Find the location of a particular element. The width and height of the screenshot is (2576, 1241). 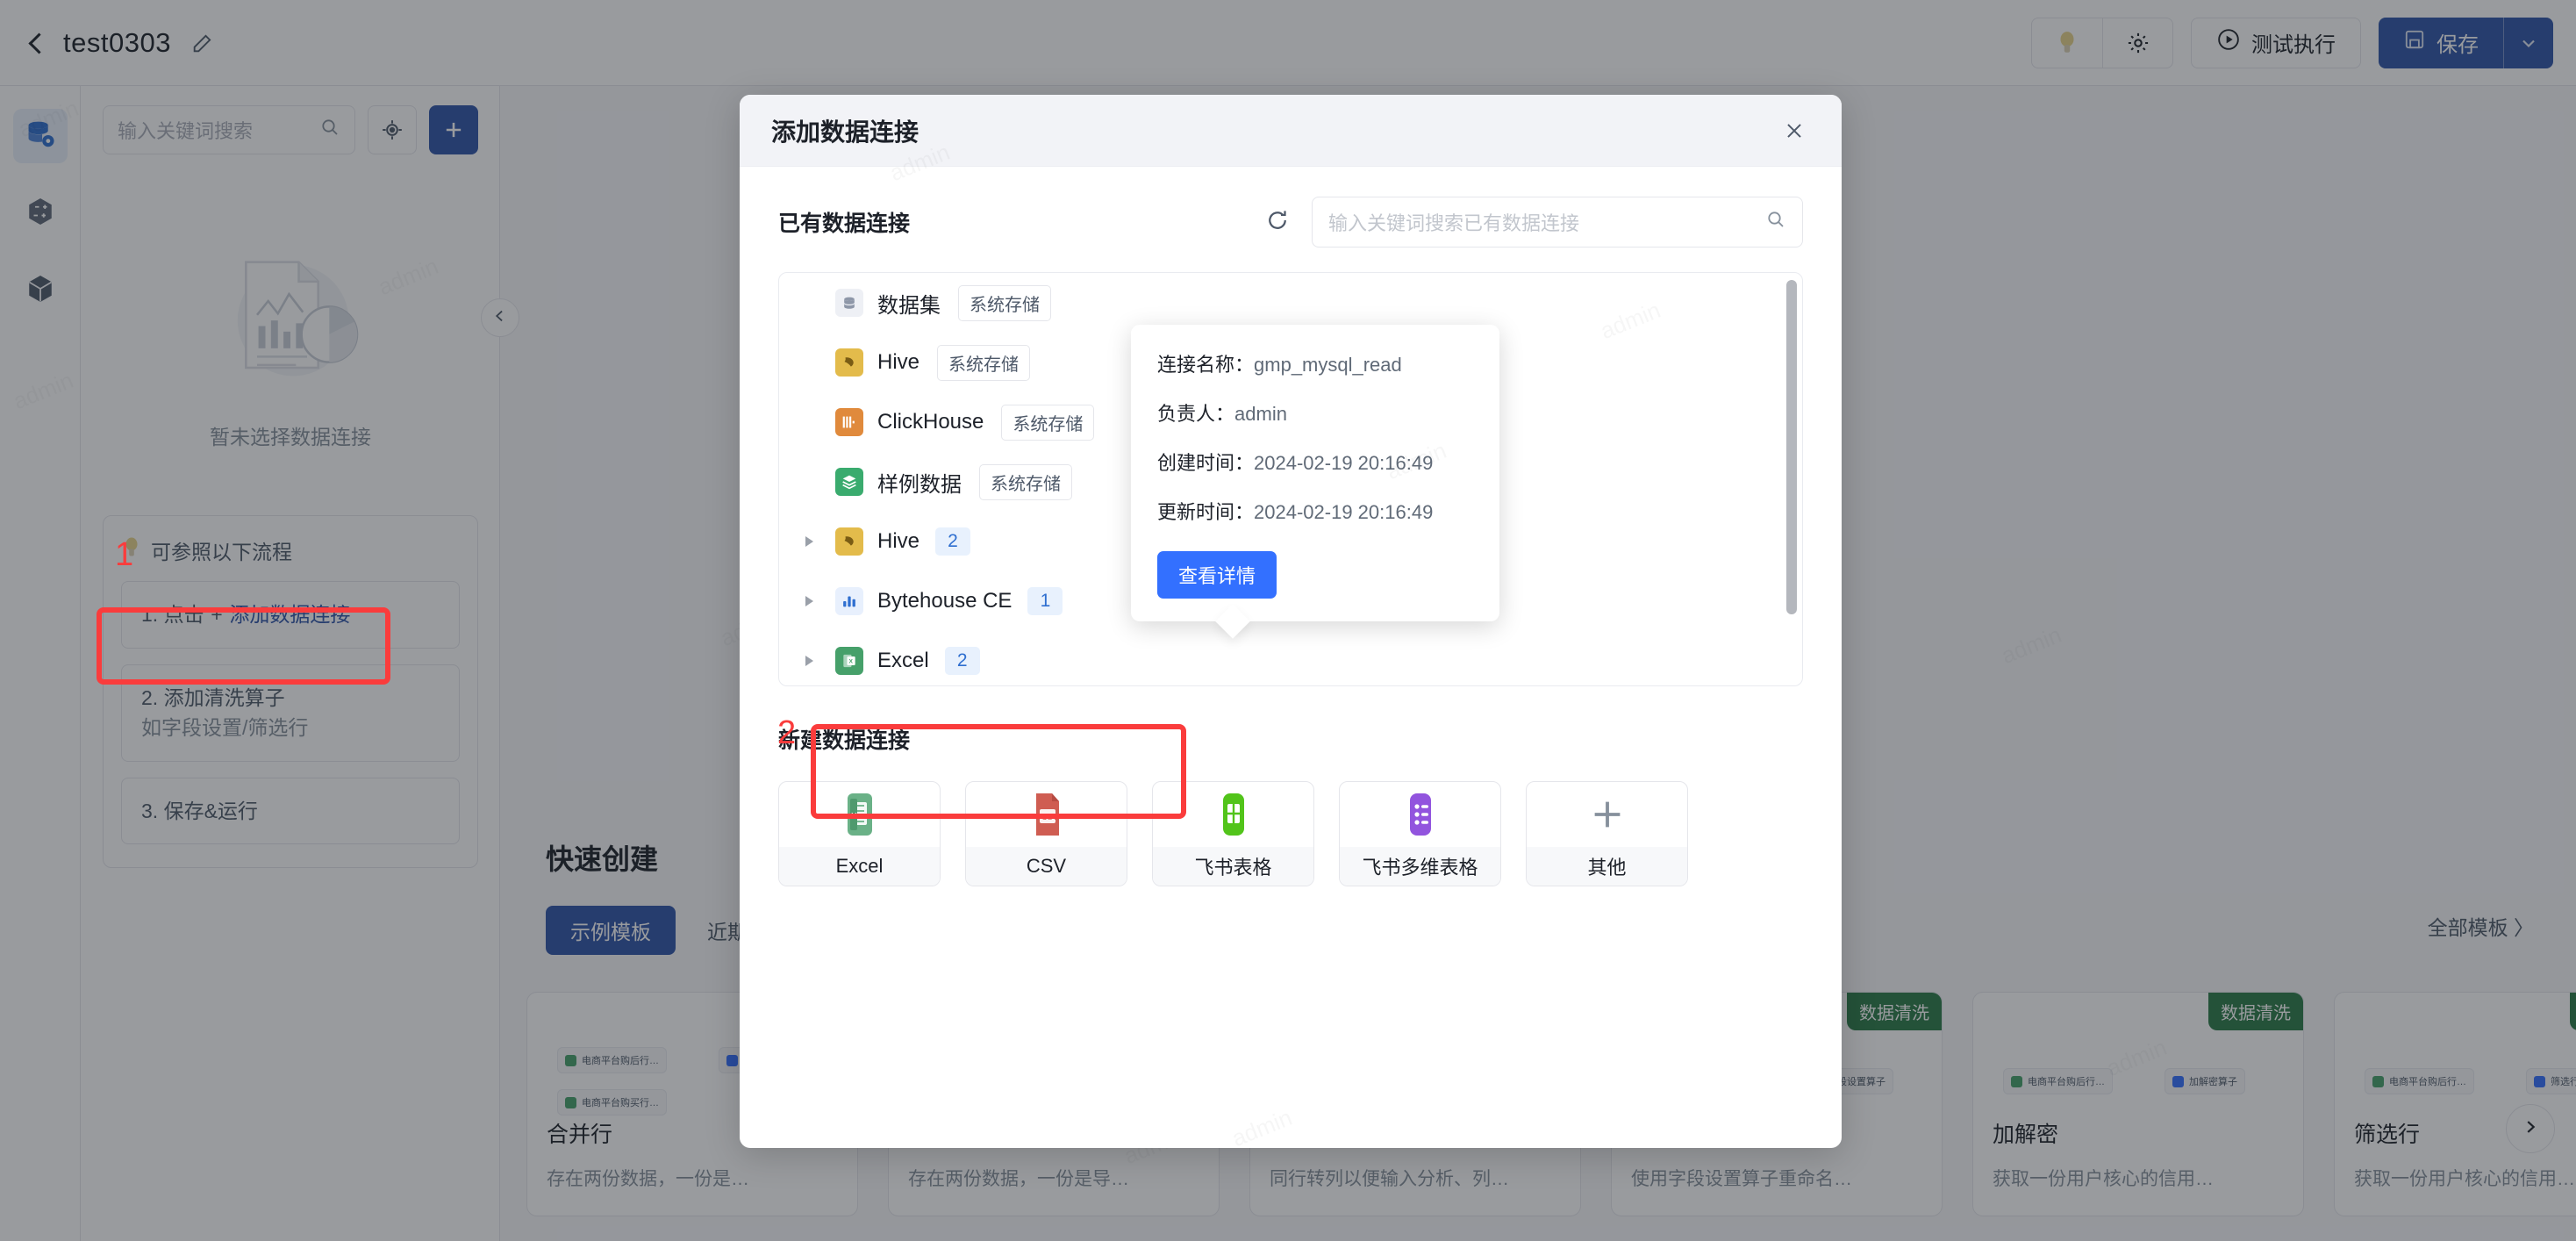

new-connection-csv: CSV CSV is located at coordinates (1046, 833).